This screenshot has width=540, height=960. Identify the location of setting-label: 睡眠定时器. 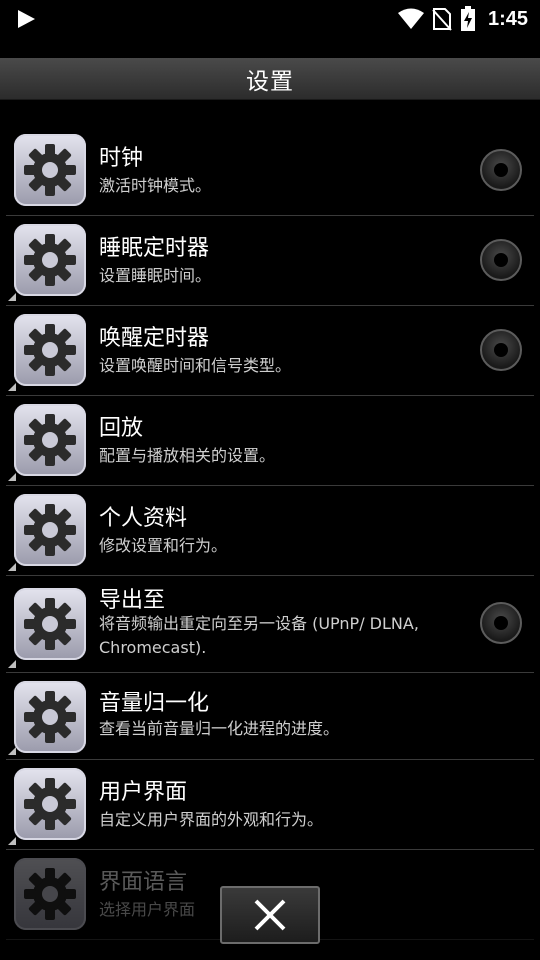
(154, 248).